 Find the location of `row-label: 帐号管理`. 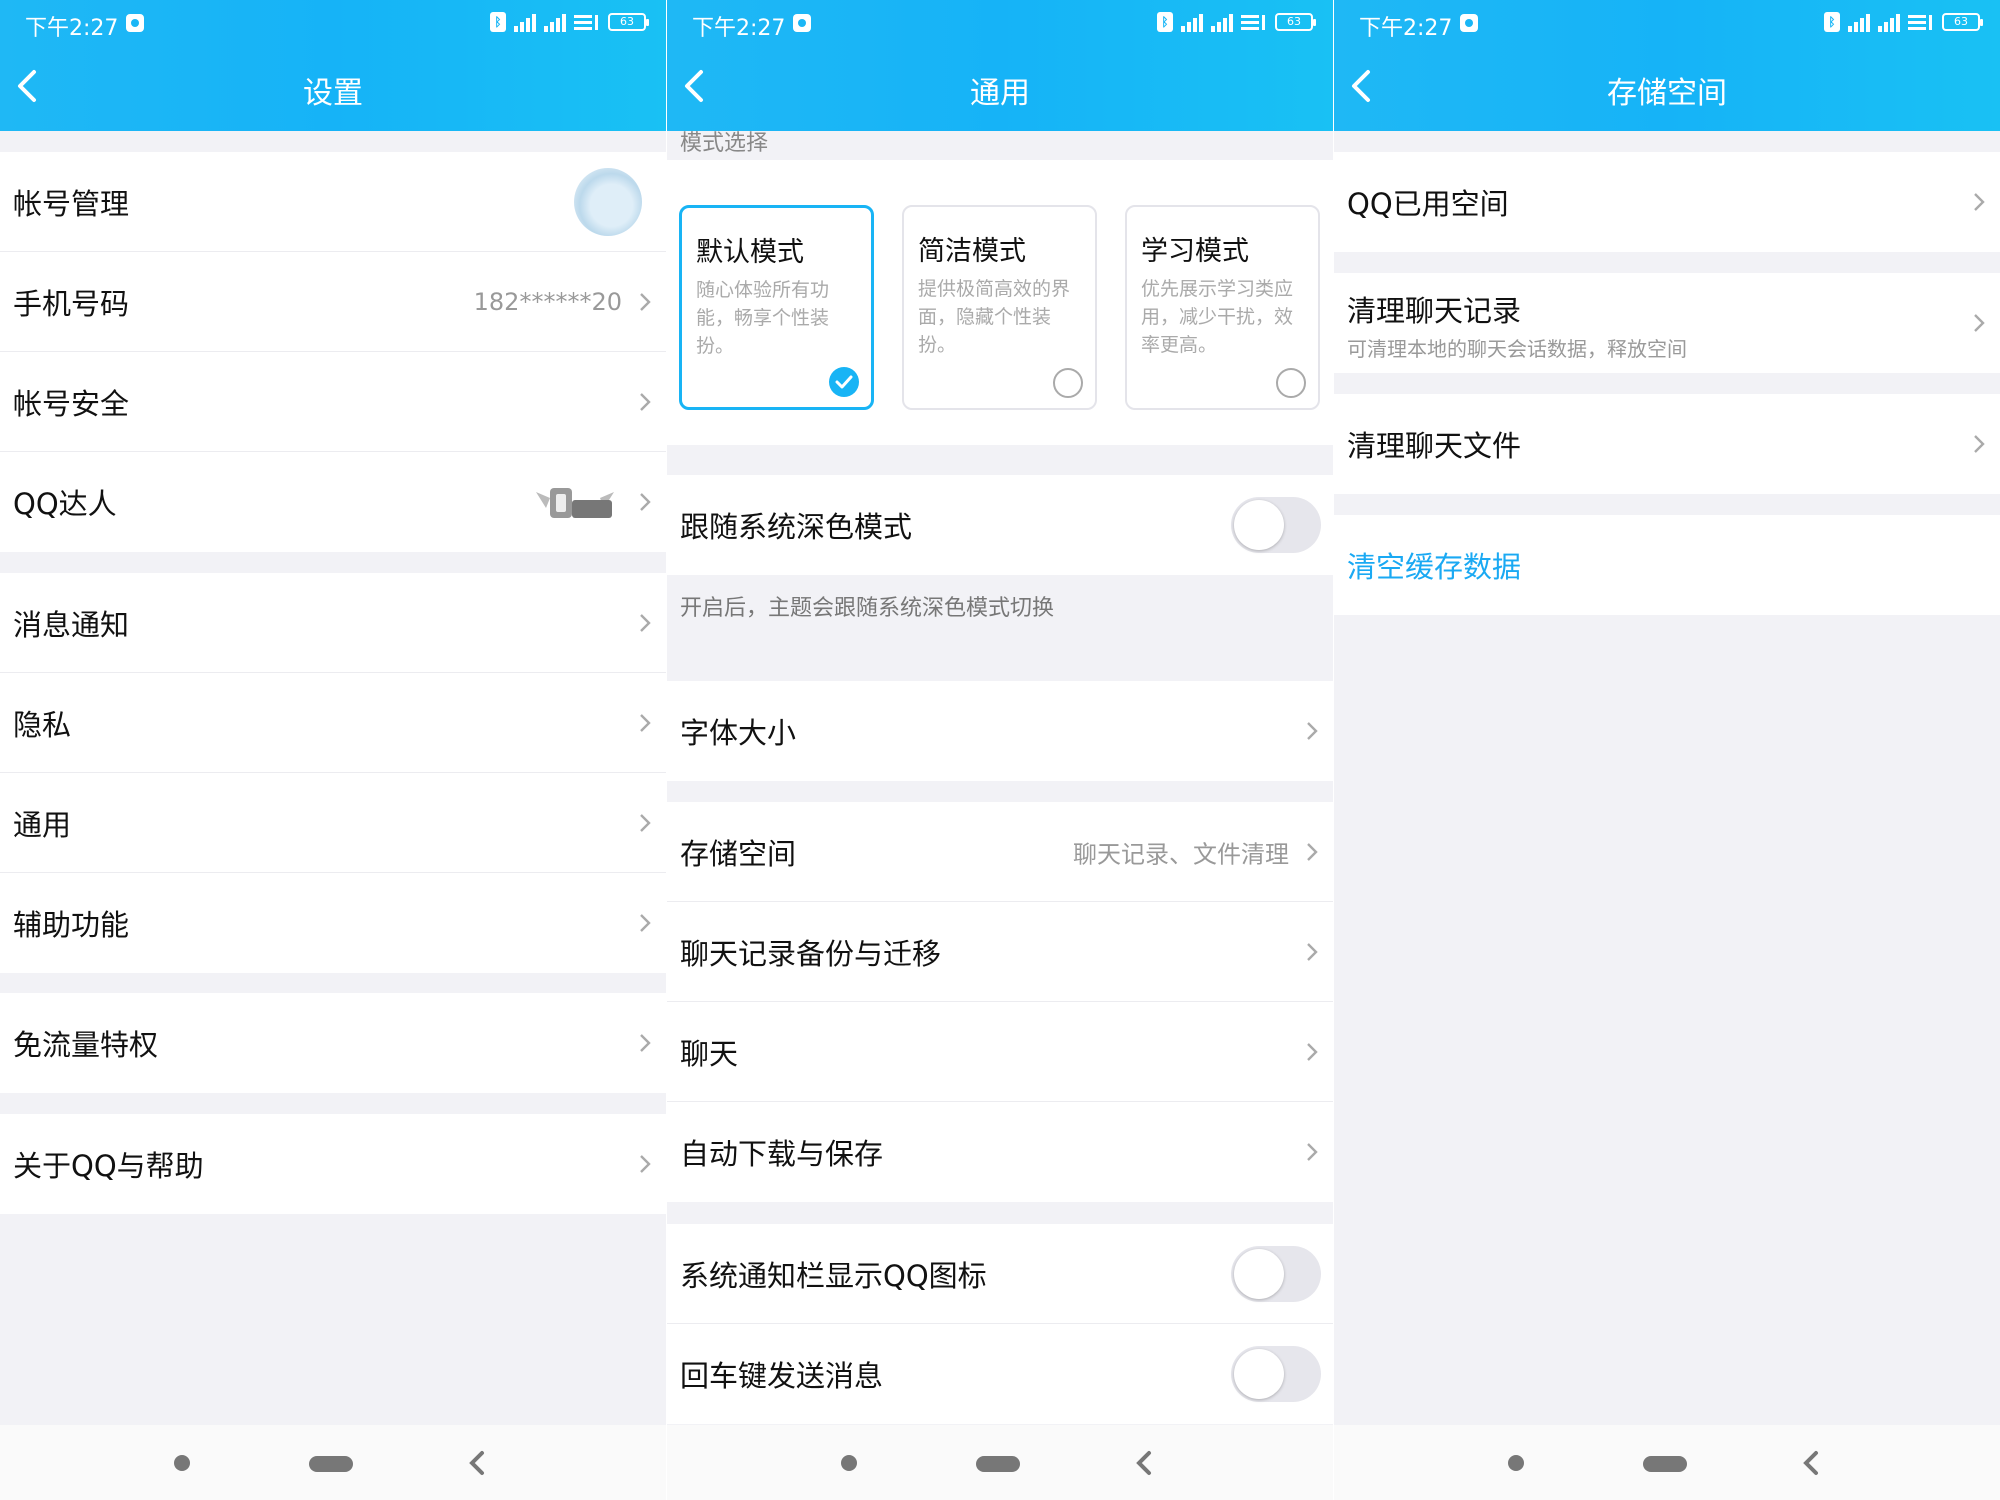

row-label: 帐号管理 is located at coordinates (71, 203).